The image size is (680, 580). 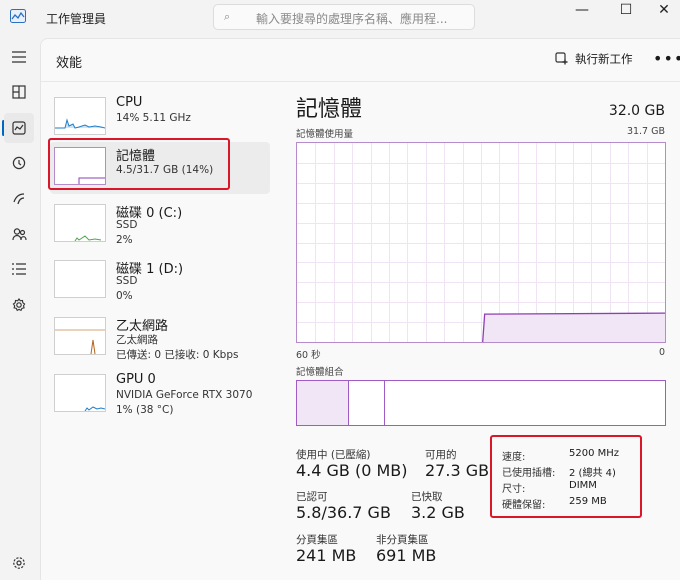 I want to click on available-label: 可用的, so click(x=441, y=455).